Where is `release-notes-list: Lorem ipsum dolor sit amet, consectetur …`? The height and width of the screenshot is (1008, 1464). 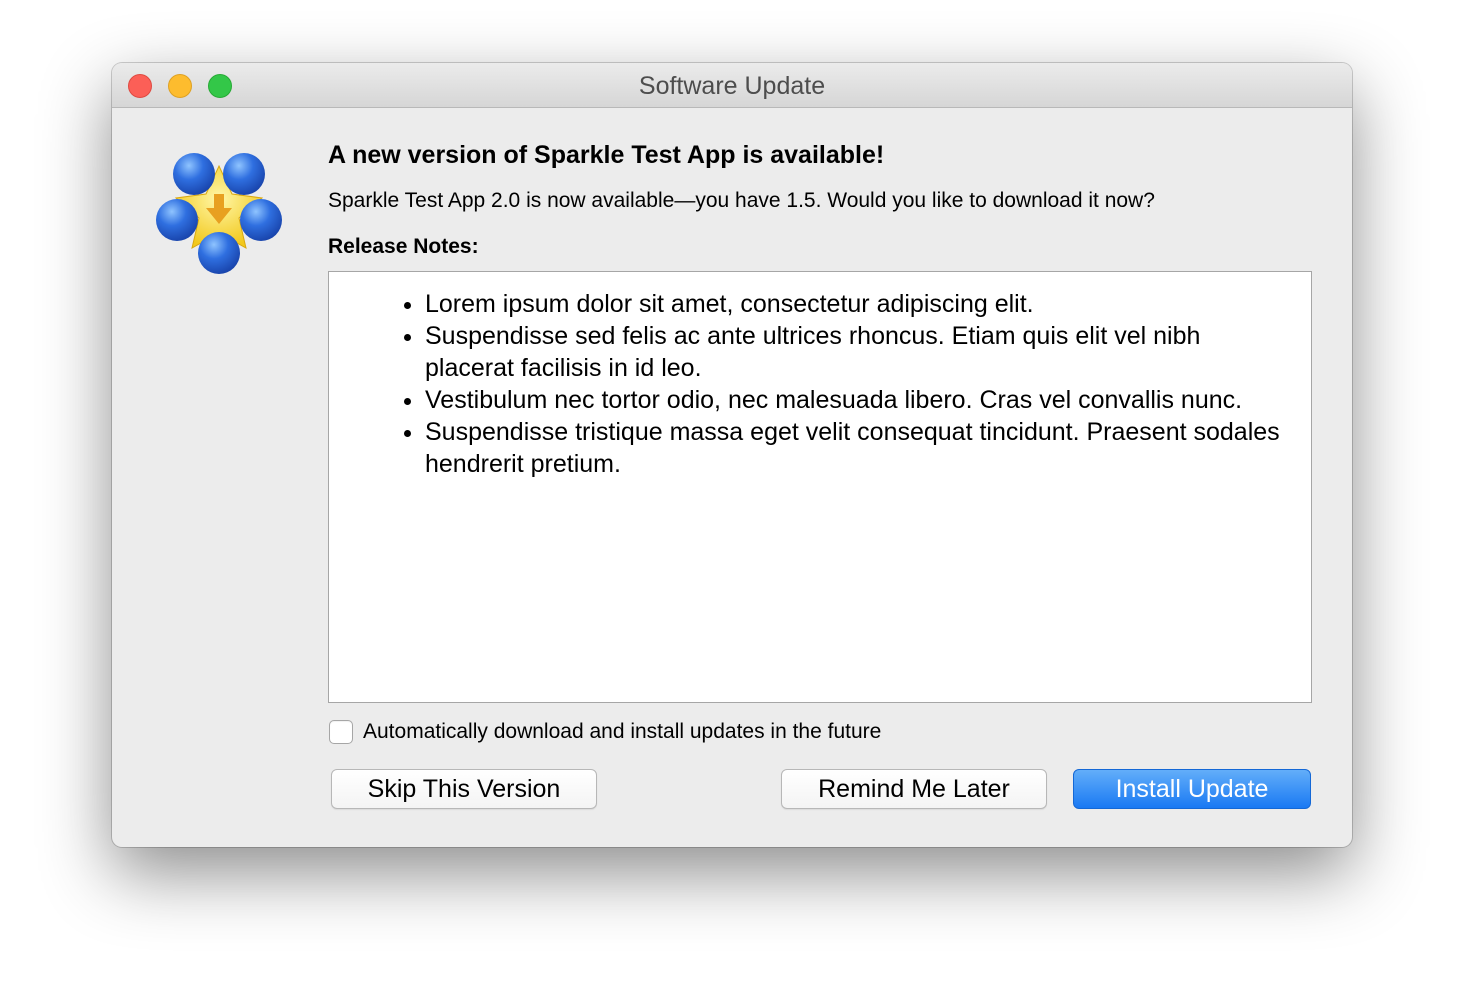
release-notes-list: Lorem ipsum dolor sit amet, consectetur … is located at coordinates (820, 376).